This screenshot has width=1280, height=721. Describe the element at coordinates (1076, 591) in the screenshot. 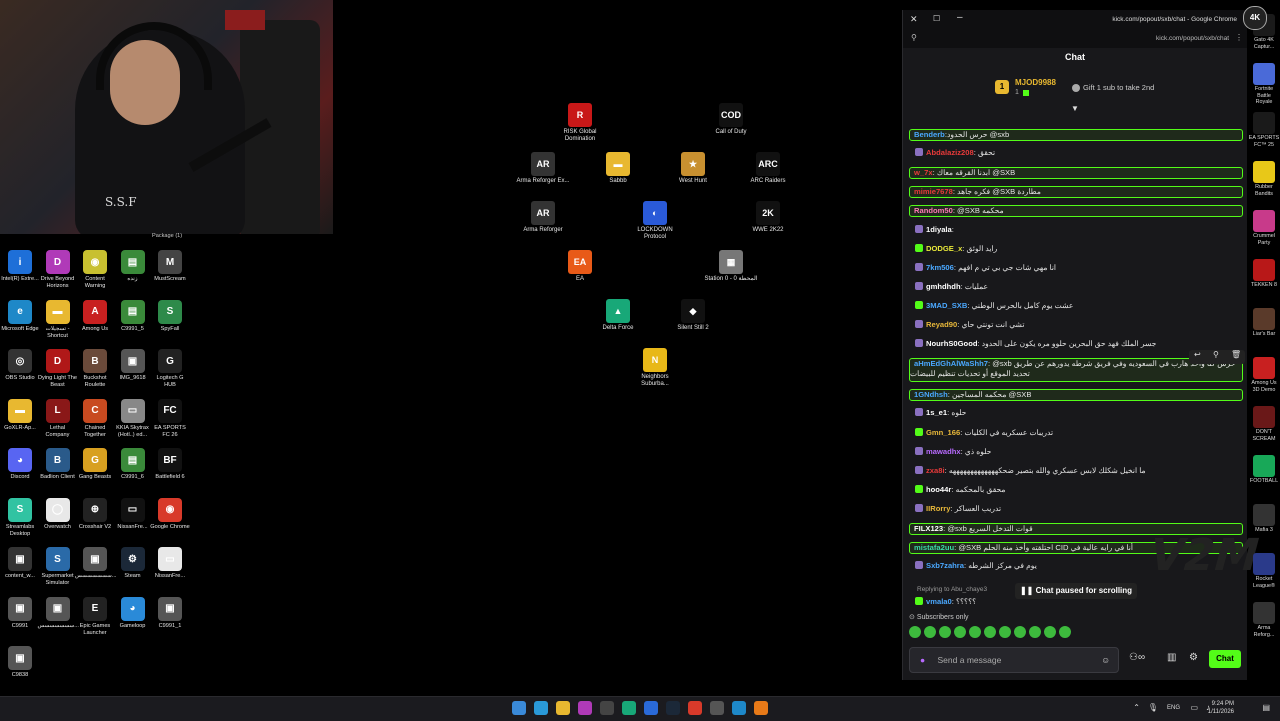

I see `chat-paused-banner: ❚❚ Chat paused for scrolling` at that location.